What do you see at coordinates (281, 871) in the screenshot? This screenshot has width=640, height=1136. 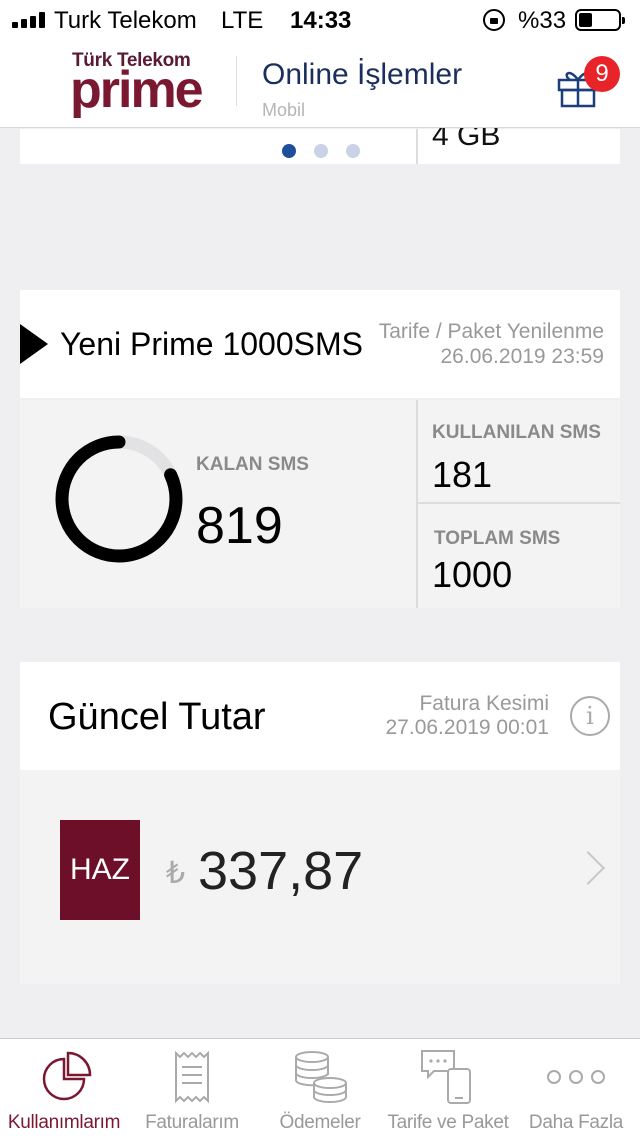 I see `bill-amount: 337,87` at bounding box center [281, 871].